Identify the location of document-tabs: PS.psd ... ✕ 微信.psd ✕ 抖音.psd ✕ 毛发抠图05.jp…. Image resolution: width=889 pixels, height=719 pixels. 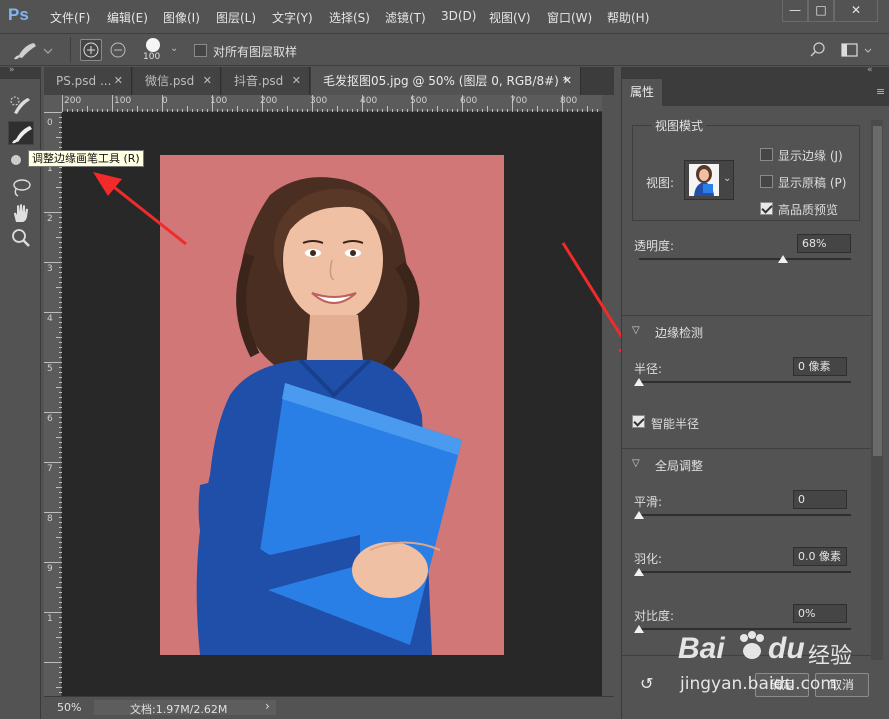
(329, 81).